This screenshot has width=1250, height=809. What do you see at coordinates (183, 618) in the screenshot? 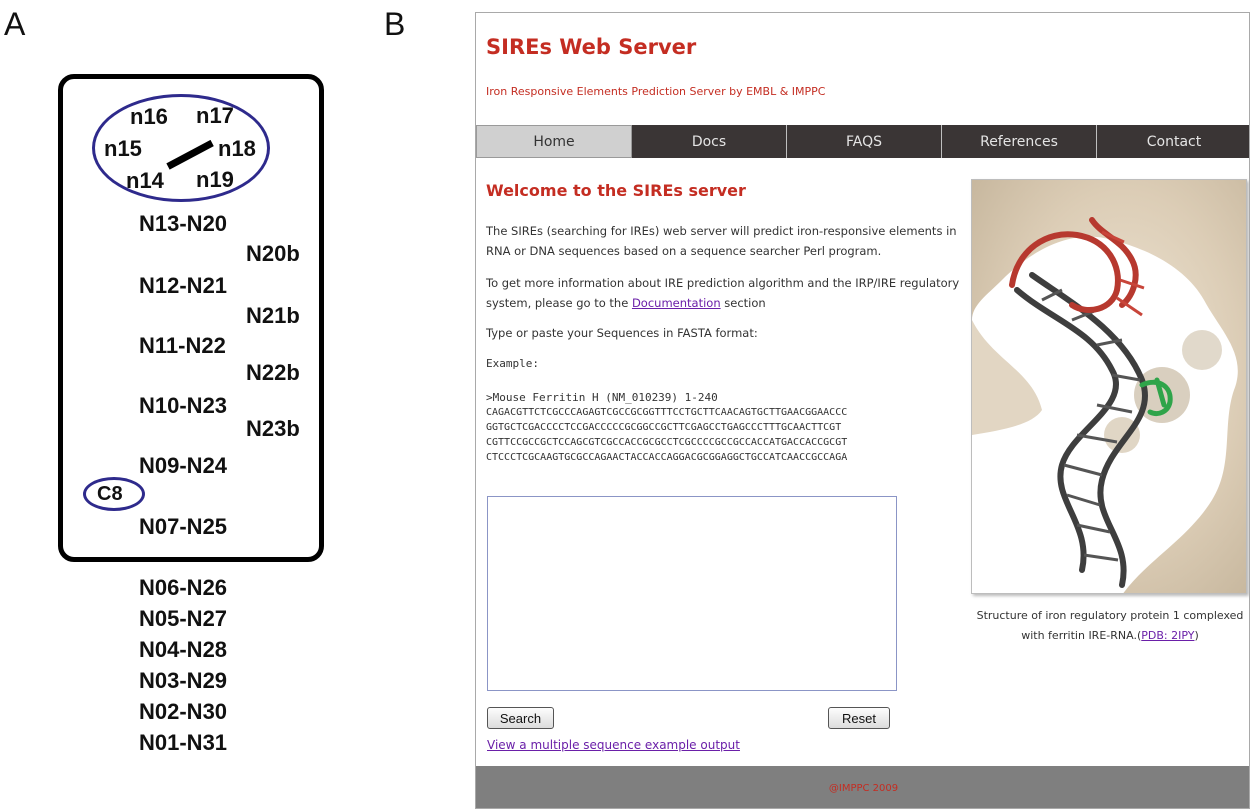
I see `outer-pair-label: N05-N27` at bounding box center [183, 618].